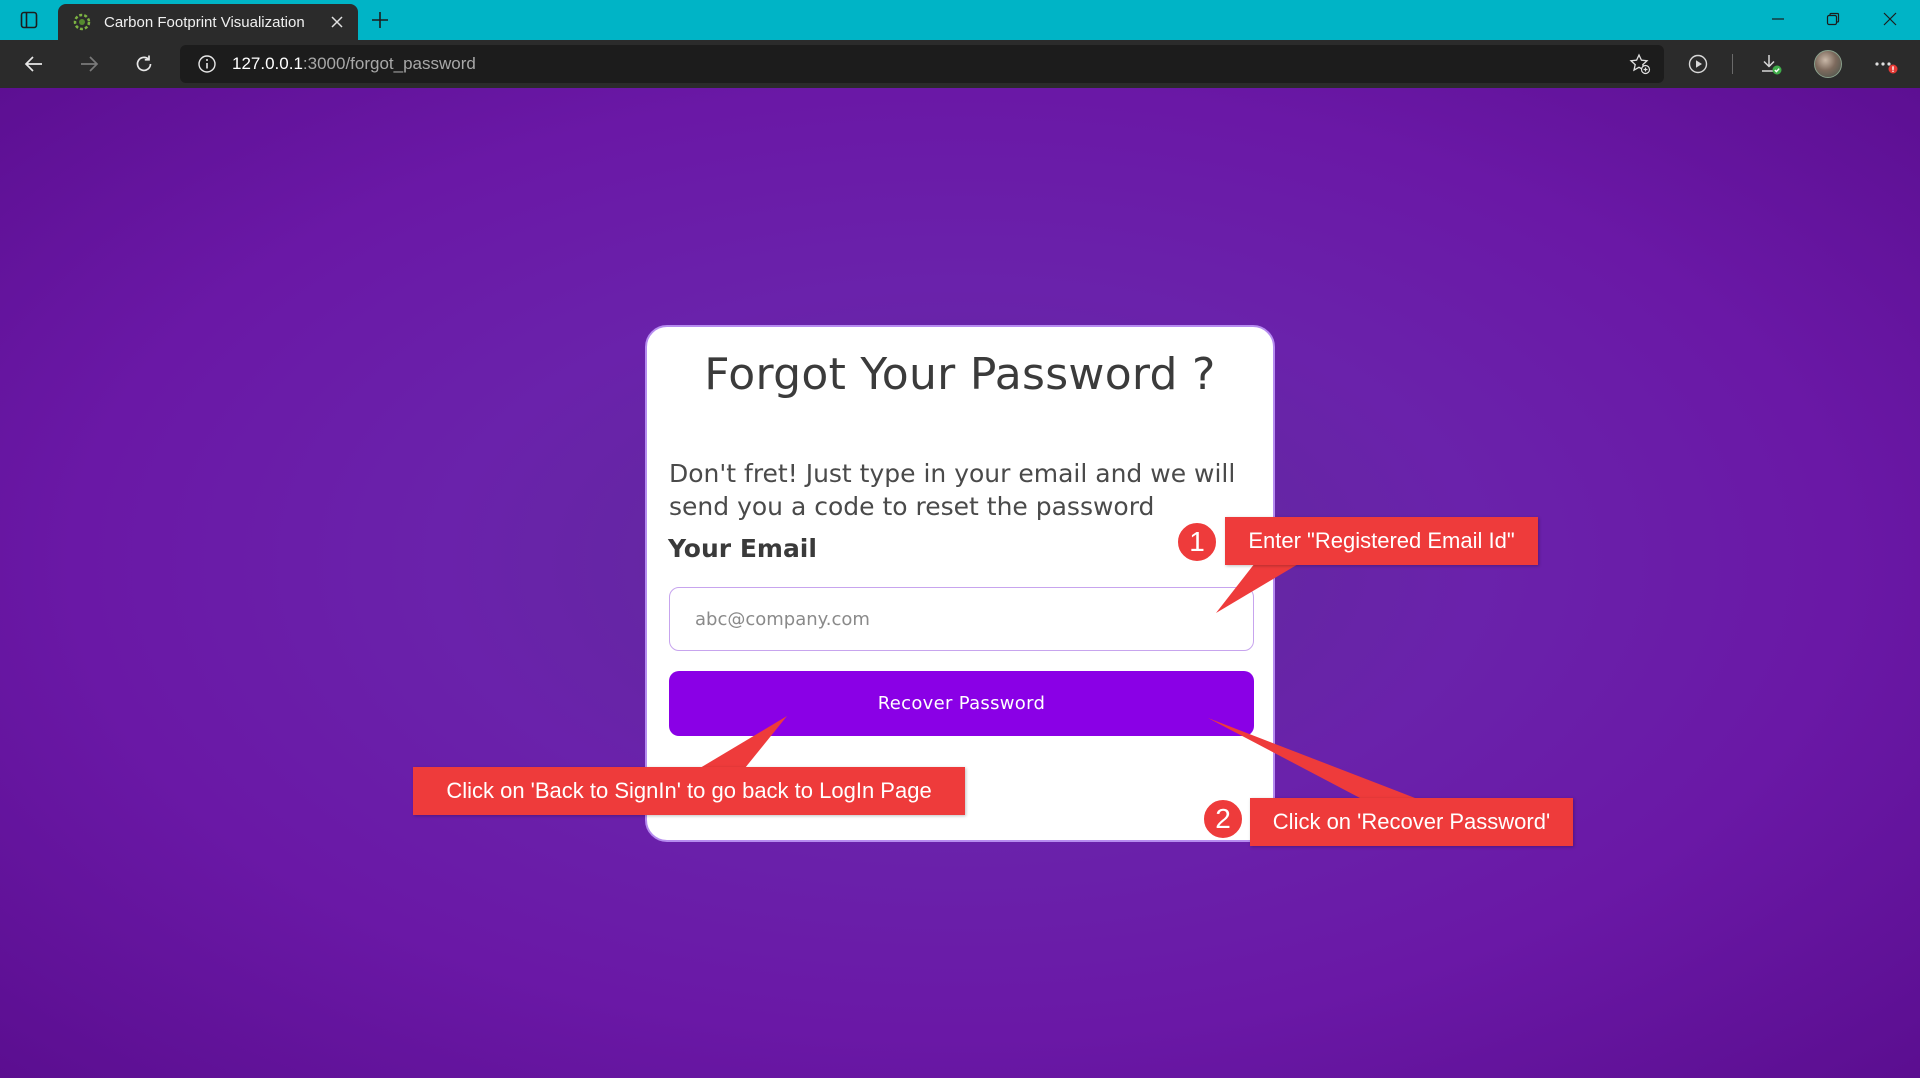 The image size is (1920, 1078). I want to click on site-info-icon, so click(207, 64).